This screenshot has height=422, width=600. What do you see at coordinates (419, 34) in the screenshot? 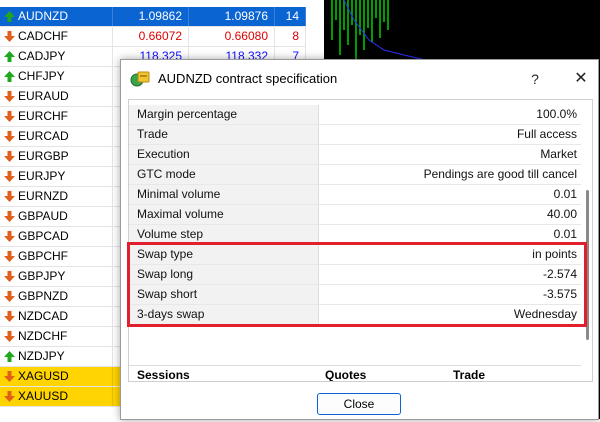
I see `chart-line` at bounding box center [419, 34].